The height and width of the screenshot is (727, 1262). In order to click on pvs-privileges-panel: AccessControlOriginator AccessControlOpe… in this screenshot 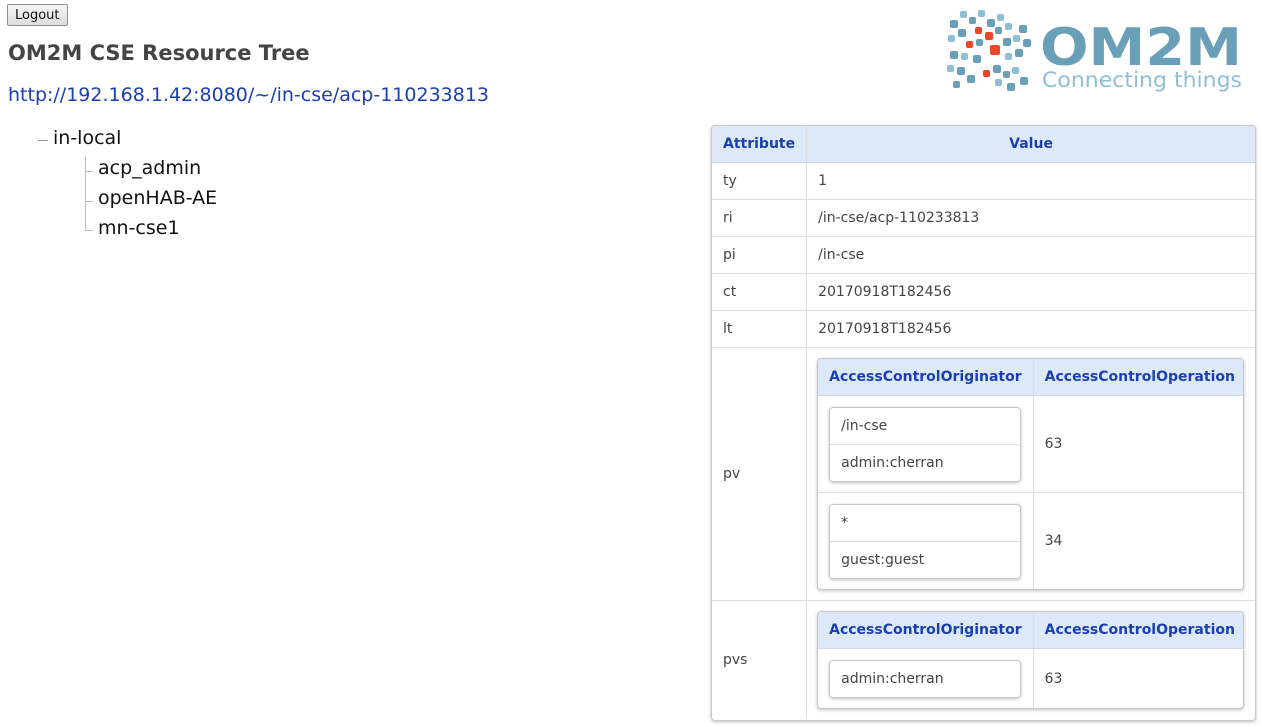, I will do `click(1031, 660)`.